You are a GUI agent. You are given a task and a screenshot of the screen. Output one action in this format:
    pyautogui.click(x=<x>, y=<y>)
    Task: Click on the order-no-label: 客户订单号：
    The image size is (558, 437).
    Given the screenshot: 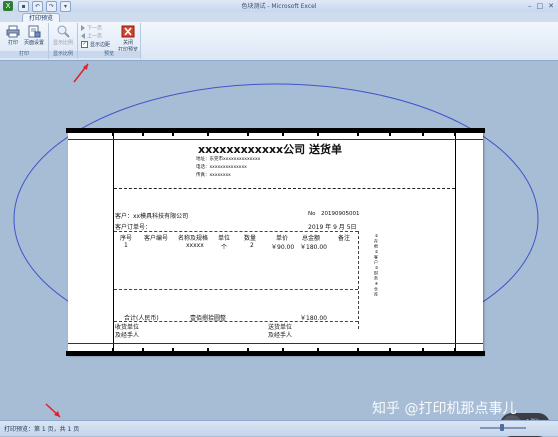 What is the action you would take?
    pyautogui.click(x=133, y=227)
    